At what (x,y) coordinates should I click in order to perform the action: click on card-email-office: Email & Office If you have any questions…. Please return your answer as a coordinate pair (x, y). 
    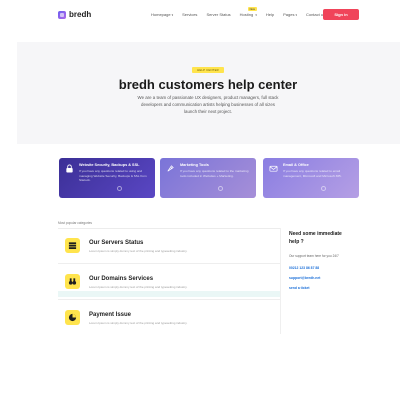
    Looking at the image, I should click on (311, 178).